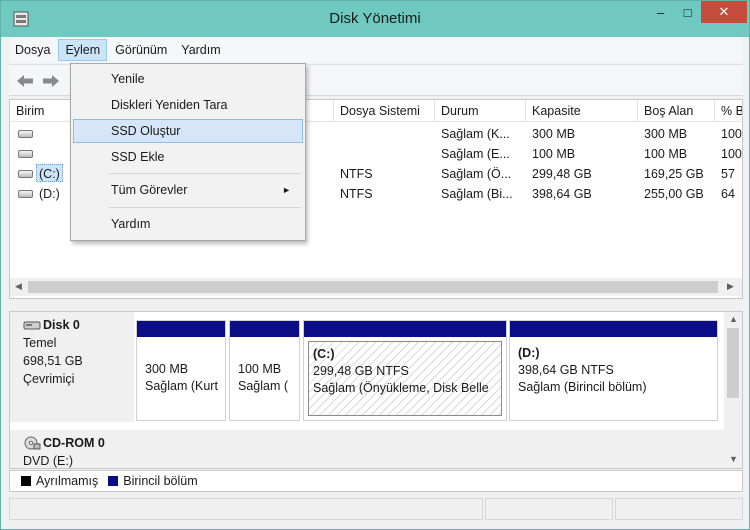 The image size is (750, 530). What do you see at coordinates (18, 286) in the screenshot?
I see `scroll-left-icon: ◀` at bounding box center [18, 286].